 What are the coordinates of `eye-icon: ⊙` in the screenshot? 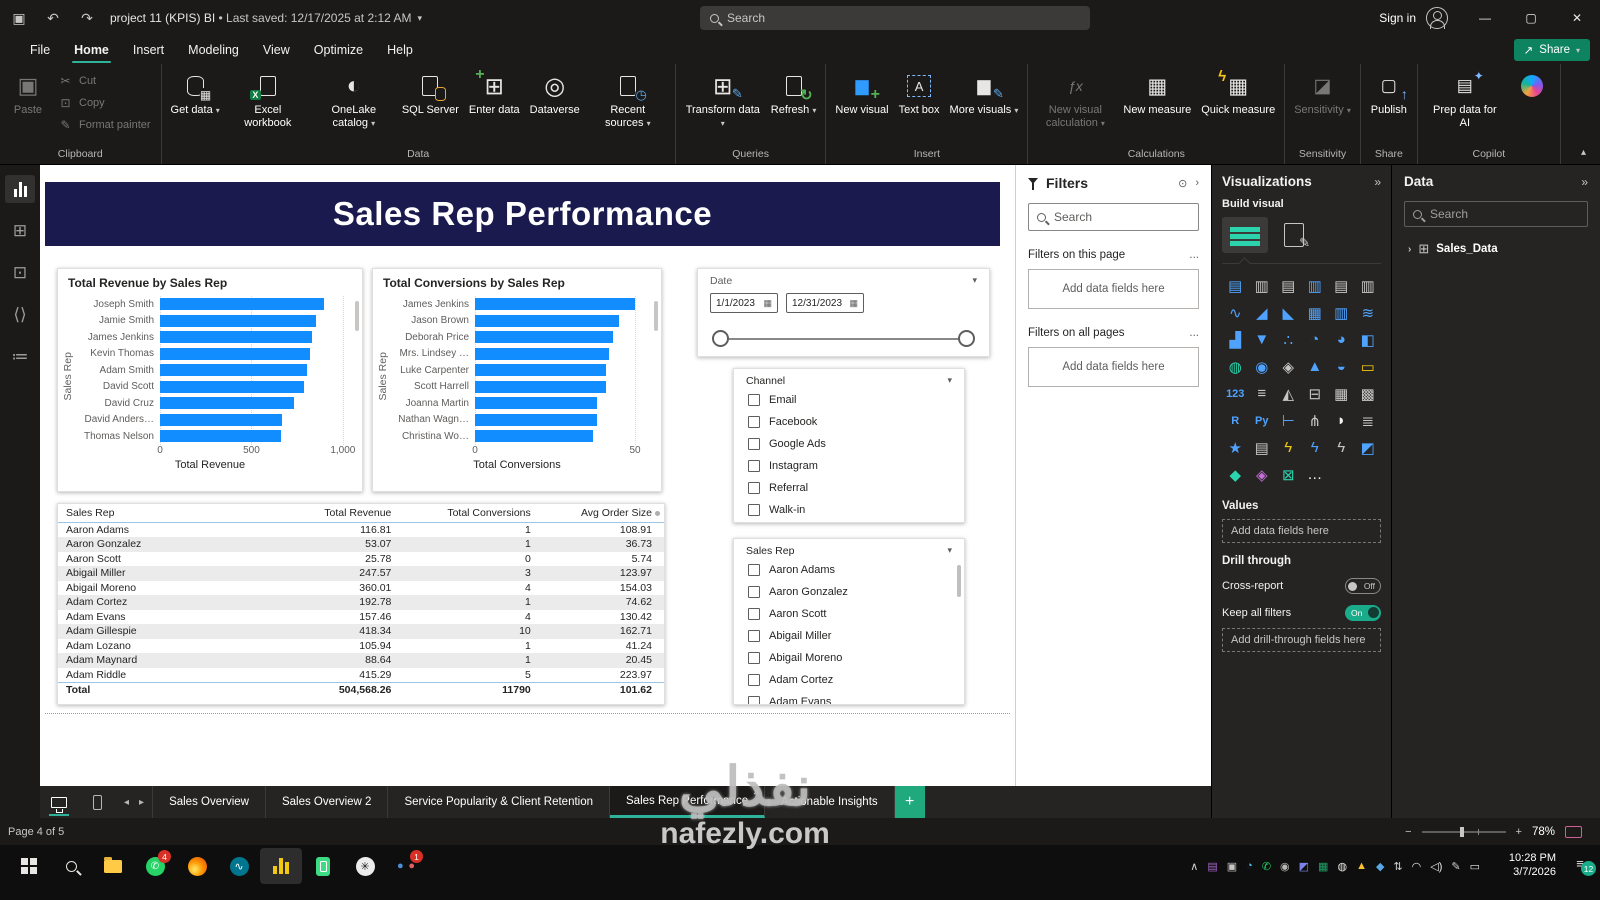 It's located at (1182, 183).